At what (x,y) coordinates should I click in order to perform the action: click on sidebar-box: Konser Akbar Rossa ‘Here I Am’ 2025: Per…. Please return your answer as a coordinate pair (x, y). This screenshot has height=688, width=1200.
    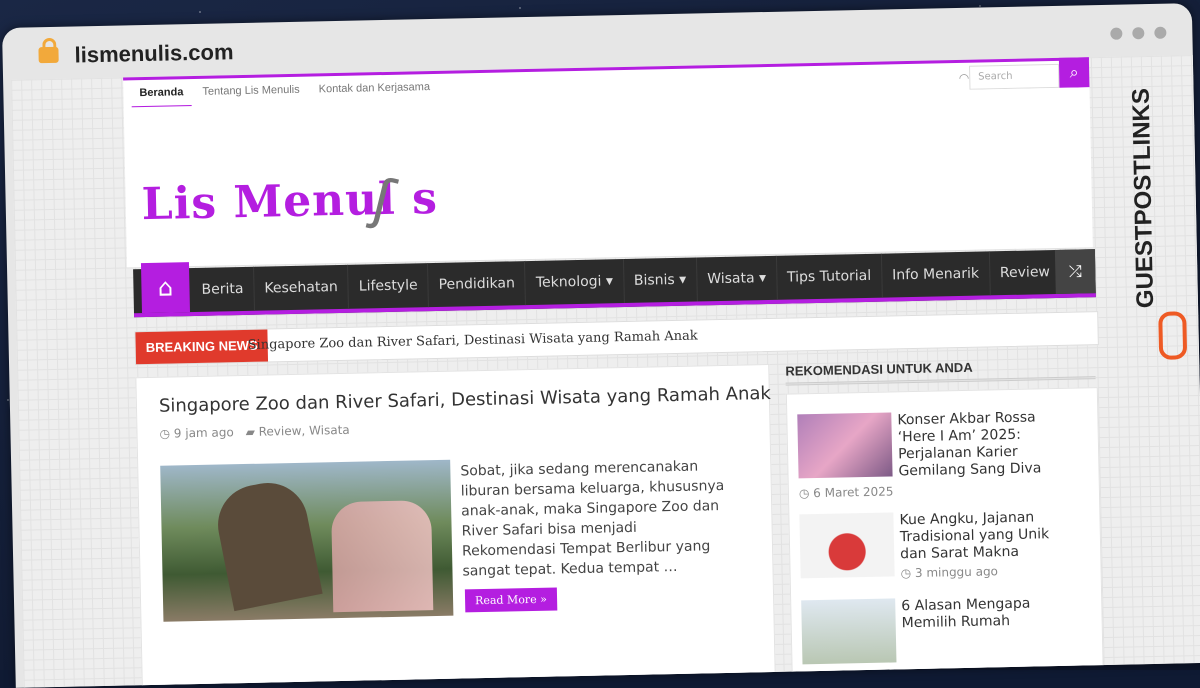
    Looking at the image, I should click on (945, 537).